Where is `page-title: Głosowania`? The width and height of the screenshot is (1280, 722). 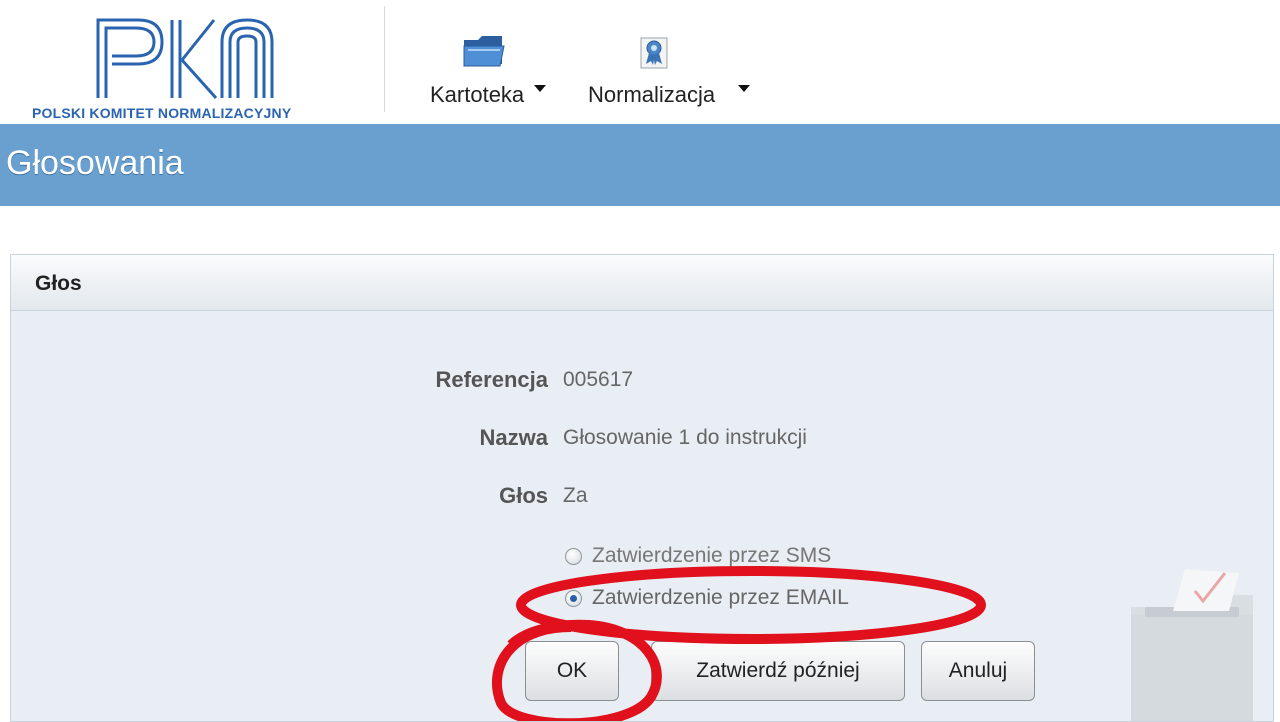 page-title: Głosowania is located at coordinates (95, 163).